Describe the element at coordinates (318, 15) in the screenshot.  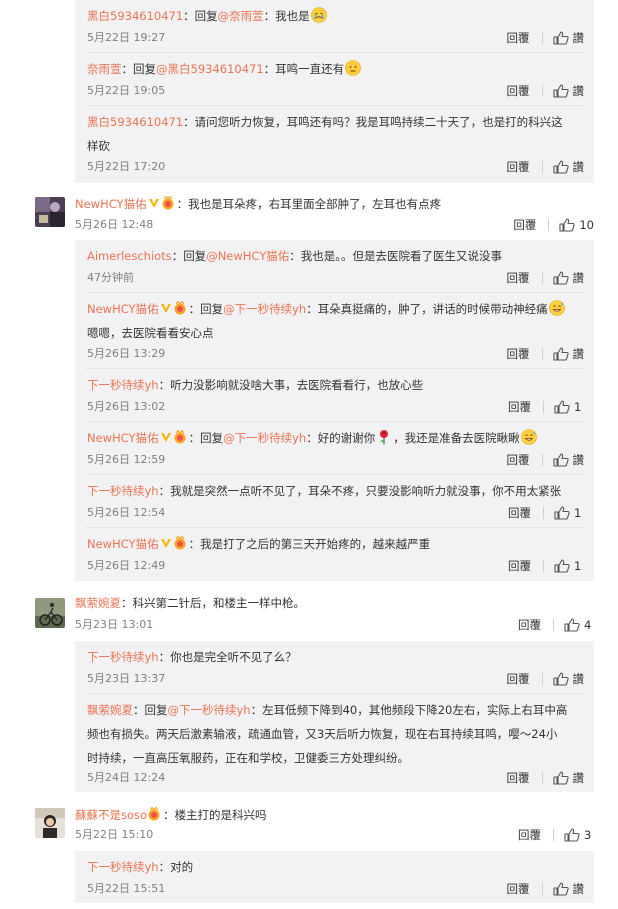
I see `crying-emoji-icon` at that location.